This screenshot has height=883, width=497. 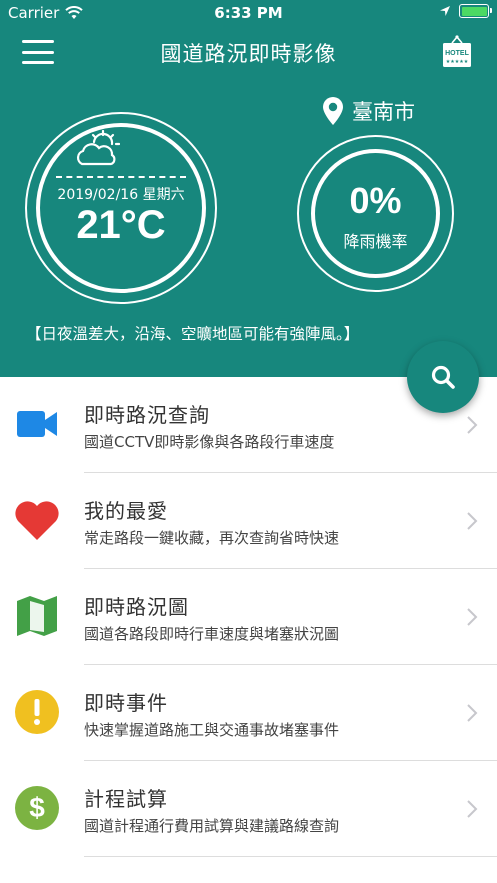 What do you see at coordinates (383, 112) in the screenshot?
I see `city-name: 臺南市` at bounding box center [383, 112].